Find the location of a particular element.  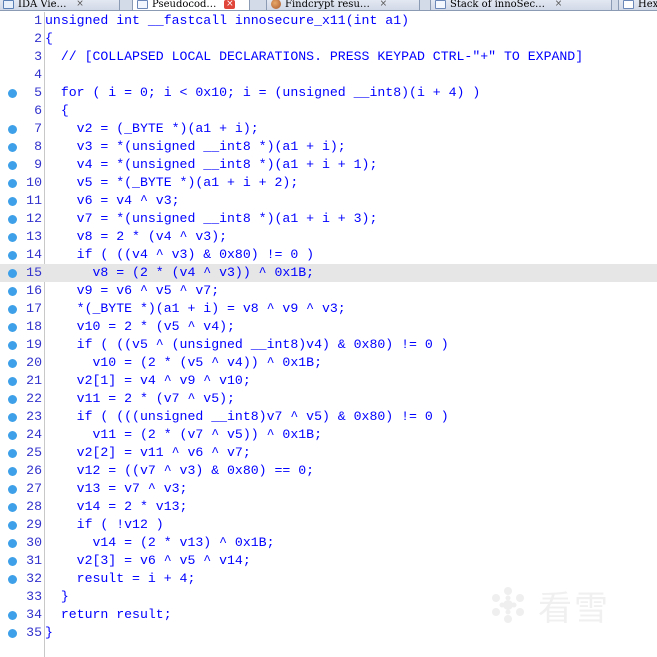

code-text: v2 = (_BYTE *)(a1 + i); is located at coordinates (152, 129).